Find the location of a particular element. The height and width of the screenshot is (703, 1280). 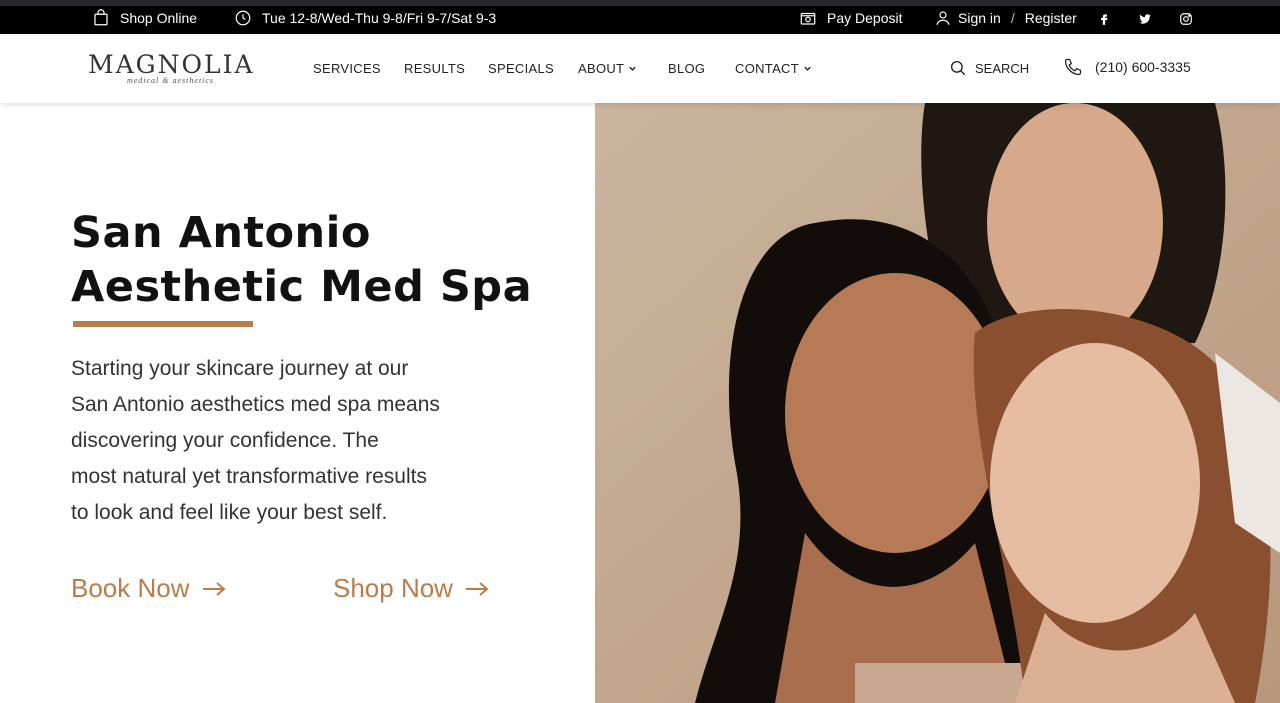

phone-number: (210) 600-3335 is located at coordinates (1143, 67).